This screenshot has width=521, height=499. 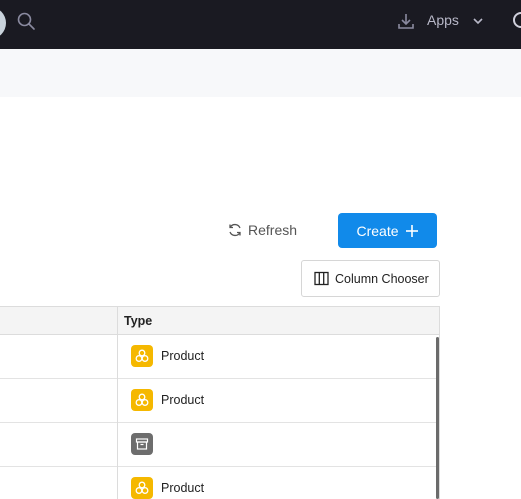 I want to click on create-button: Create, so click(x=387, y=230).